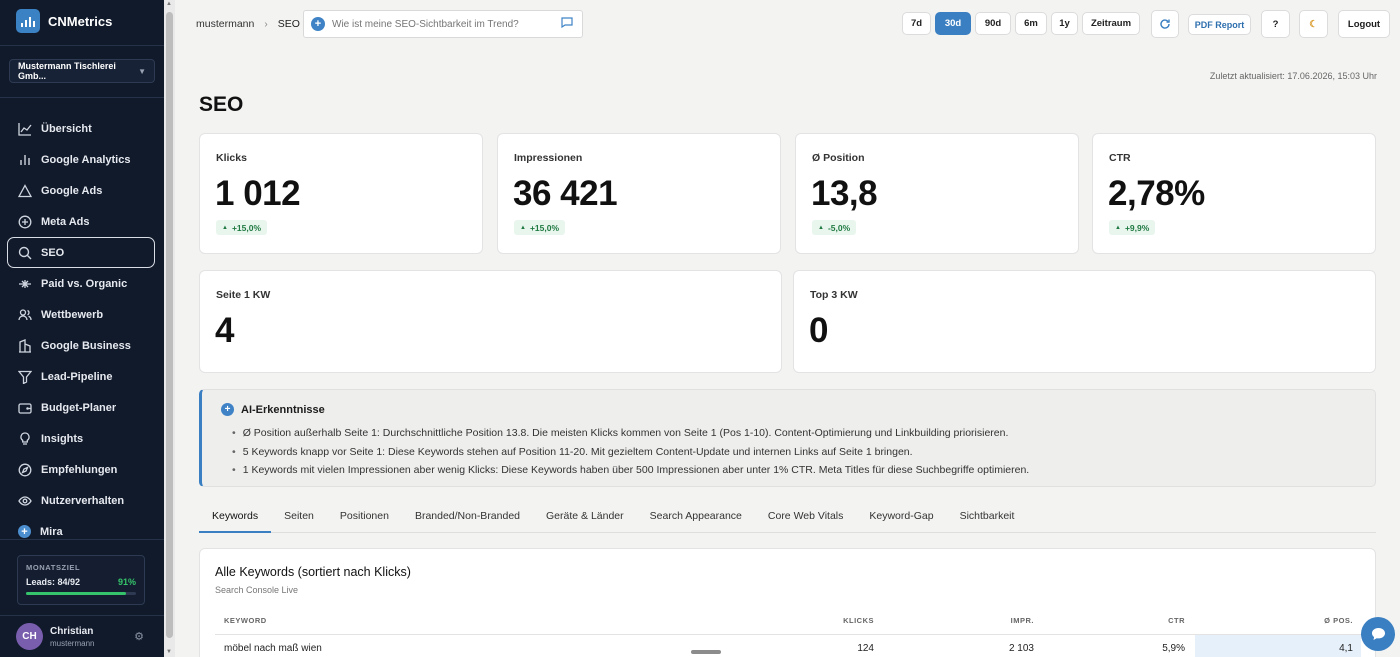  Describe the element at coordinates (81, 252) in the screenshot. I see `sidebar-item-seo: SEO` at that location.